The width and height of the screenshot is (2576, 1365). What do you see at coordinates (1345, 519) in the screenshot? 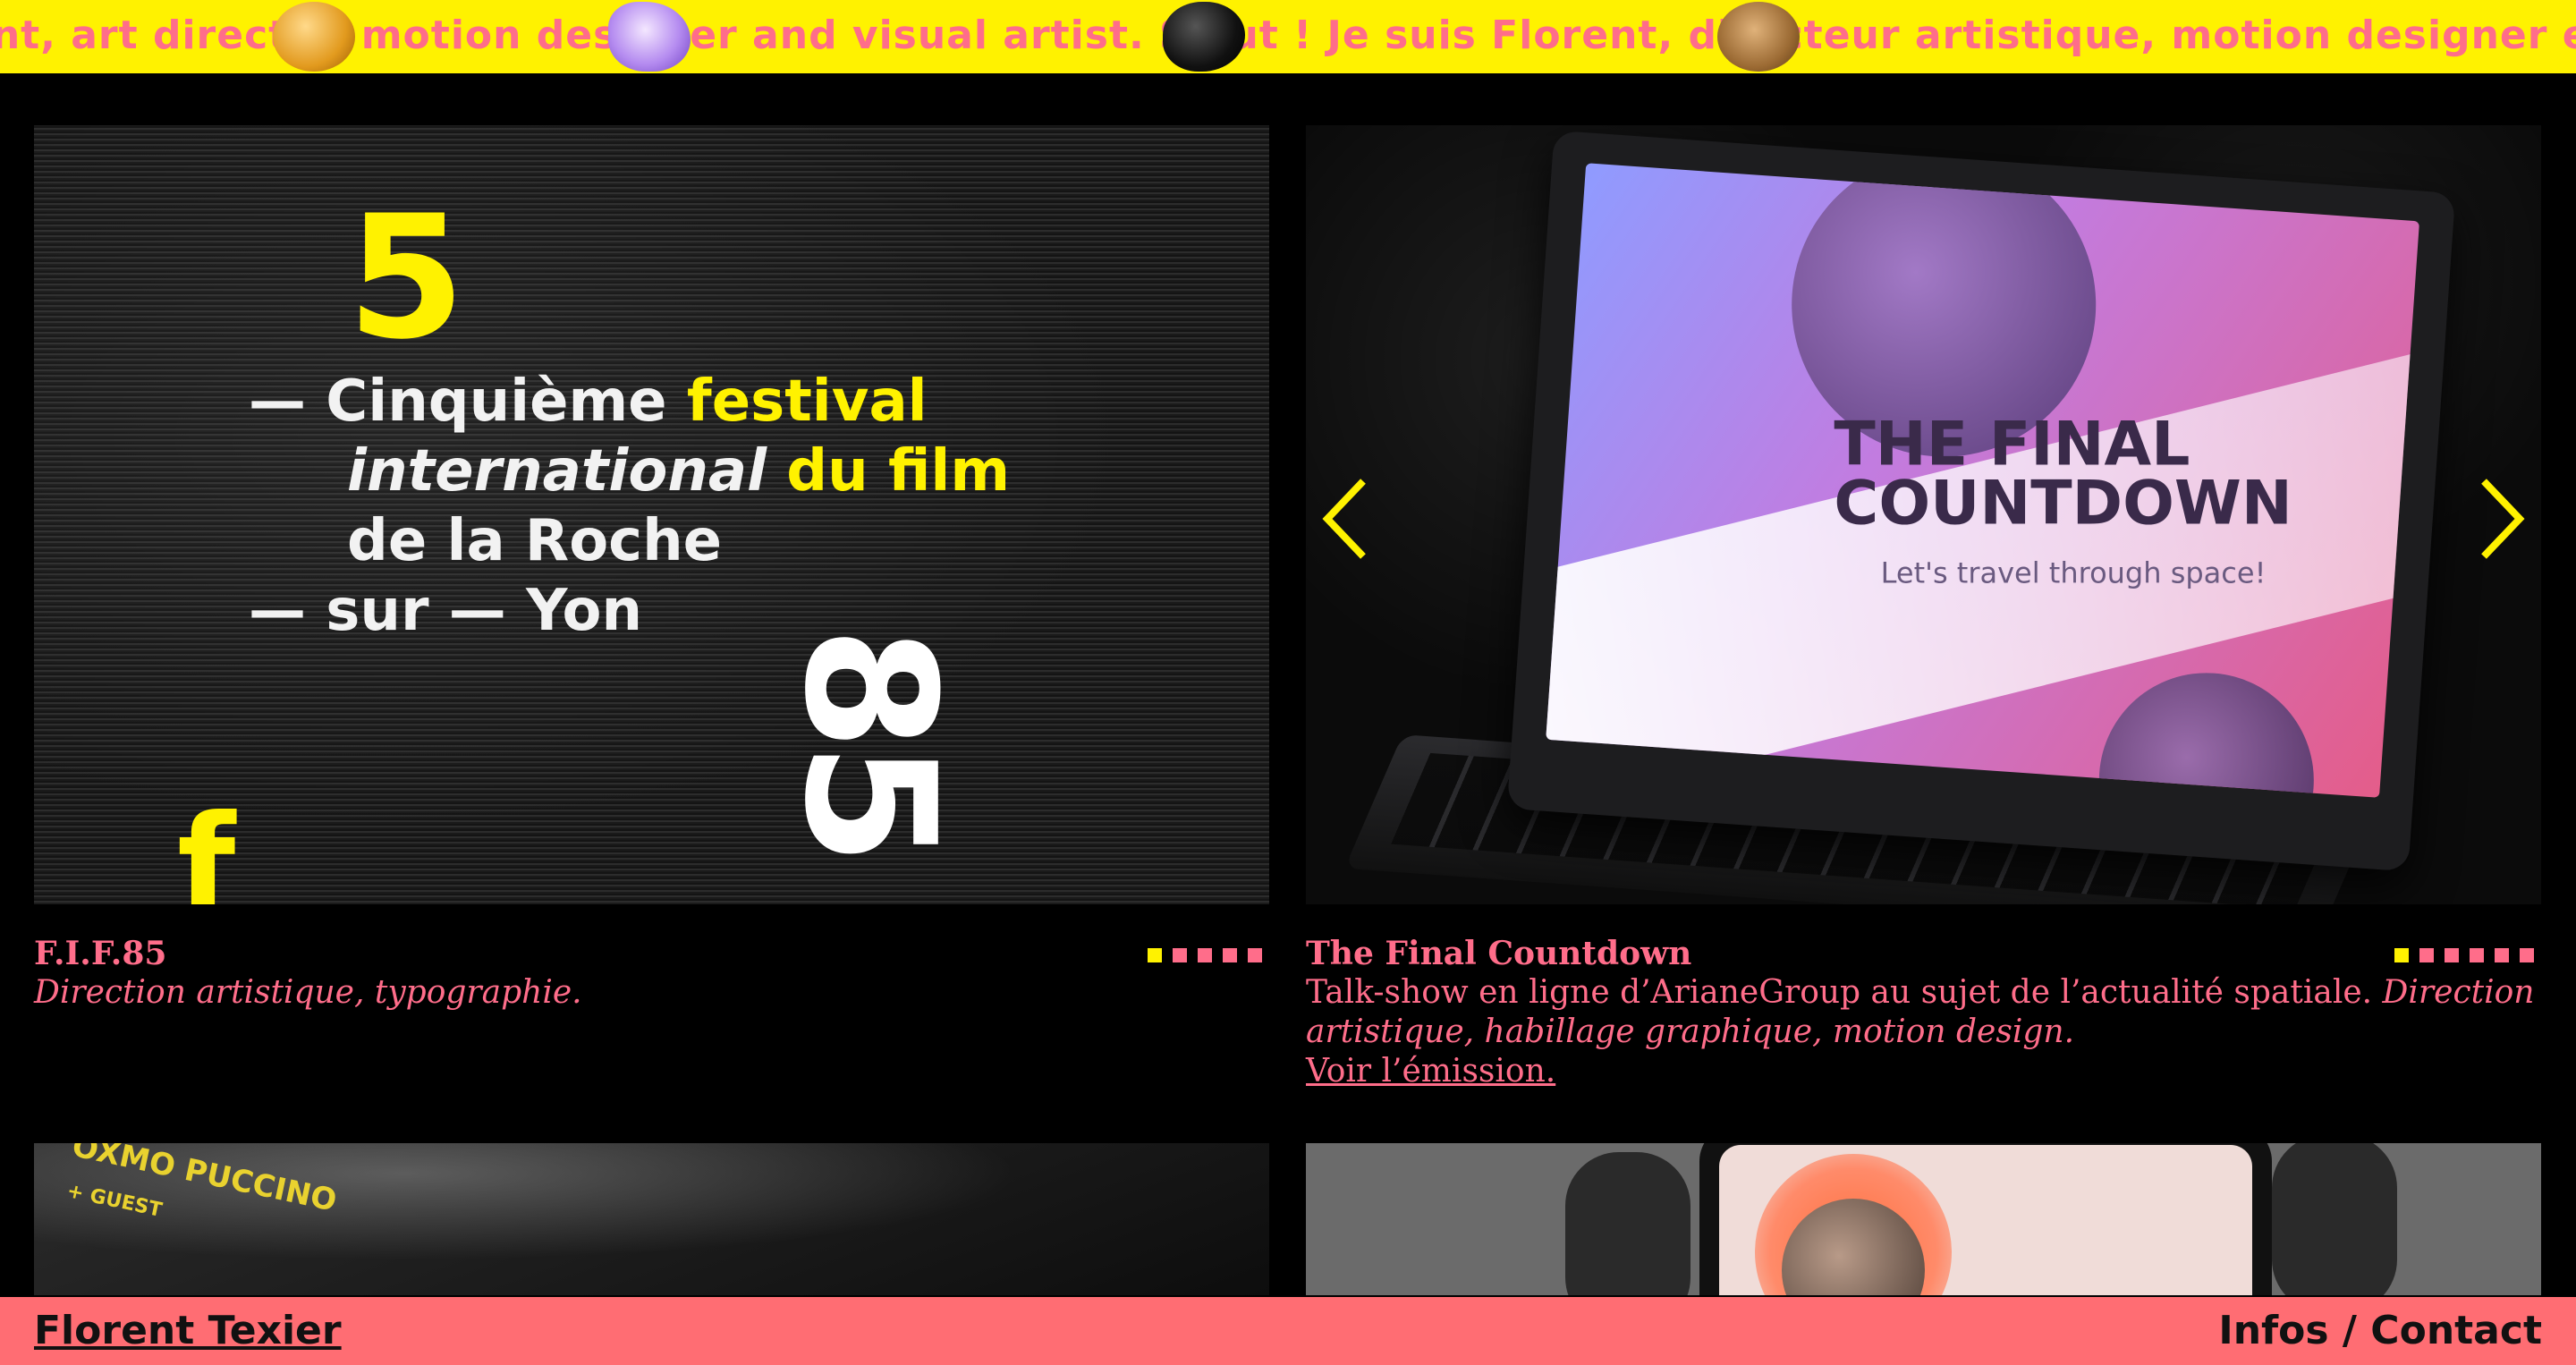
I see `carousel-prev-arrow-icon` at bounding box center [1345, 519].